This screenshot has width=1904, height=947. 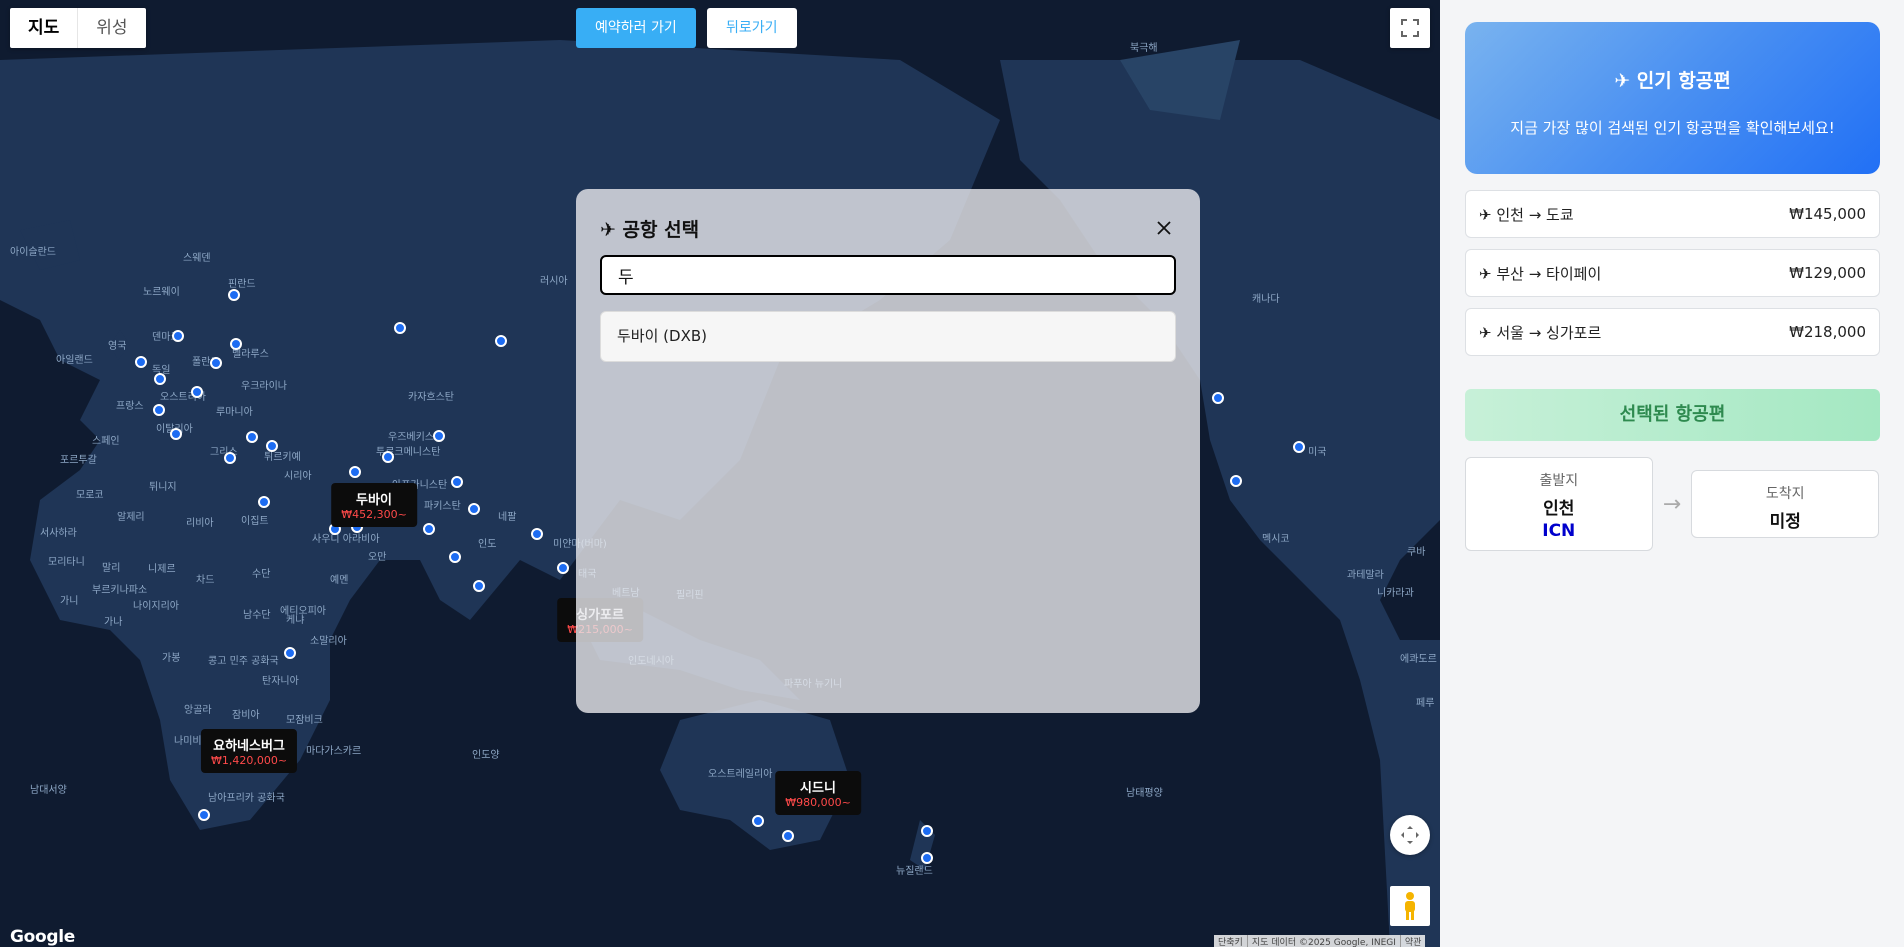 I want to click on flight-route: ✈ 인천 → 도쿄, so click(x=1526, y=214).